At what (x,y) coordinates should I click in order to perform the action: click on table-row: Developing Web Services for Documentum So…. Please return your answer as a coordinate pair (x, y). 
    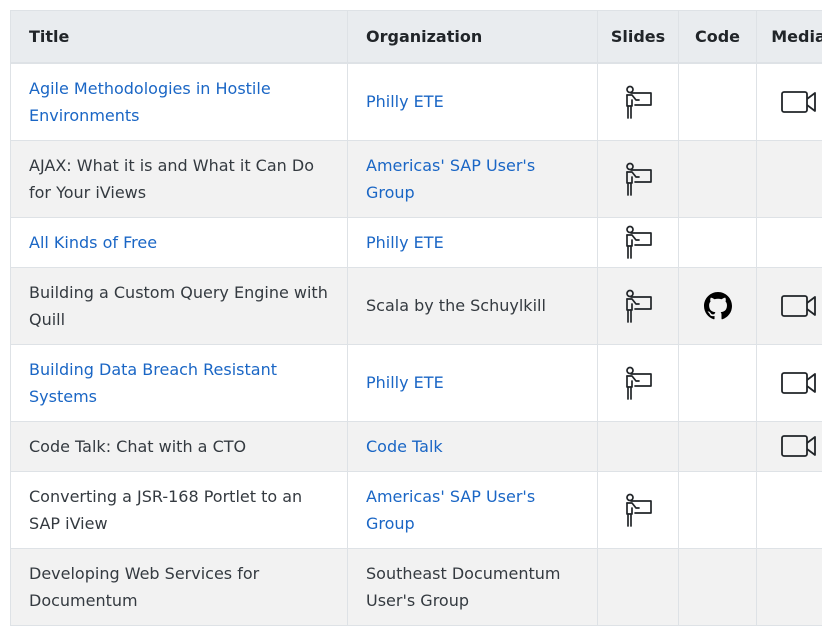
    Looking at the image, I should click on (416, 586).